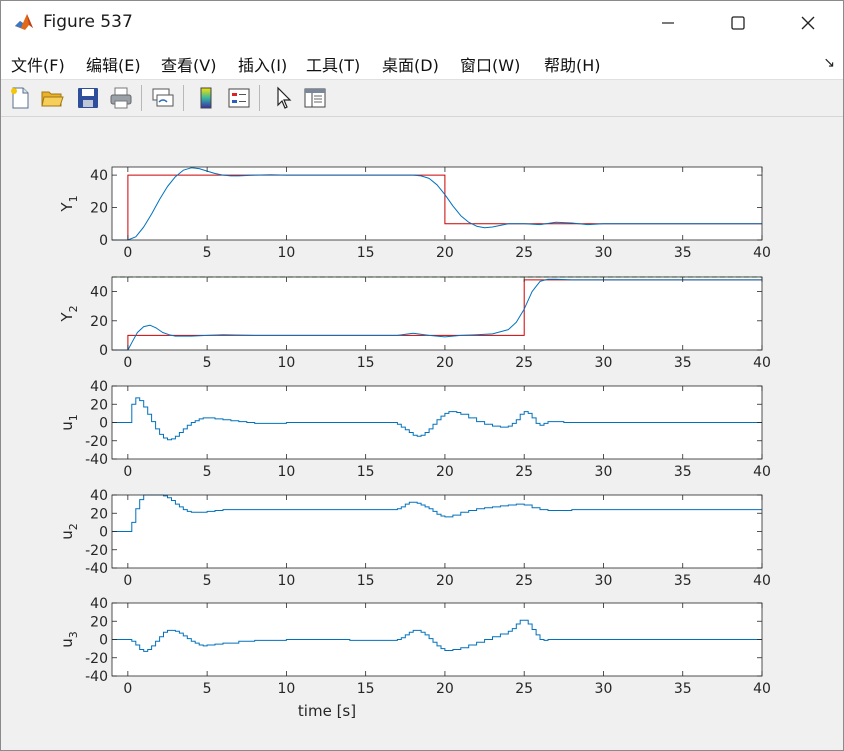  I want to click on y-axis-label: u1, so click(69, 422).